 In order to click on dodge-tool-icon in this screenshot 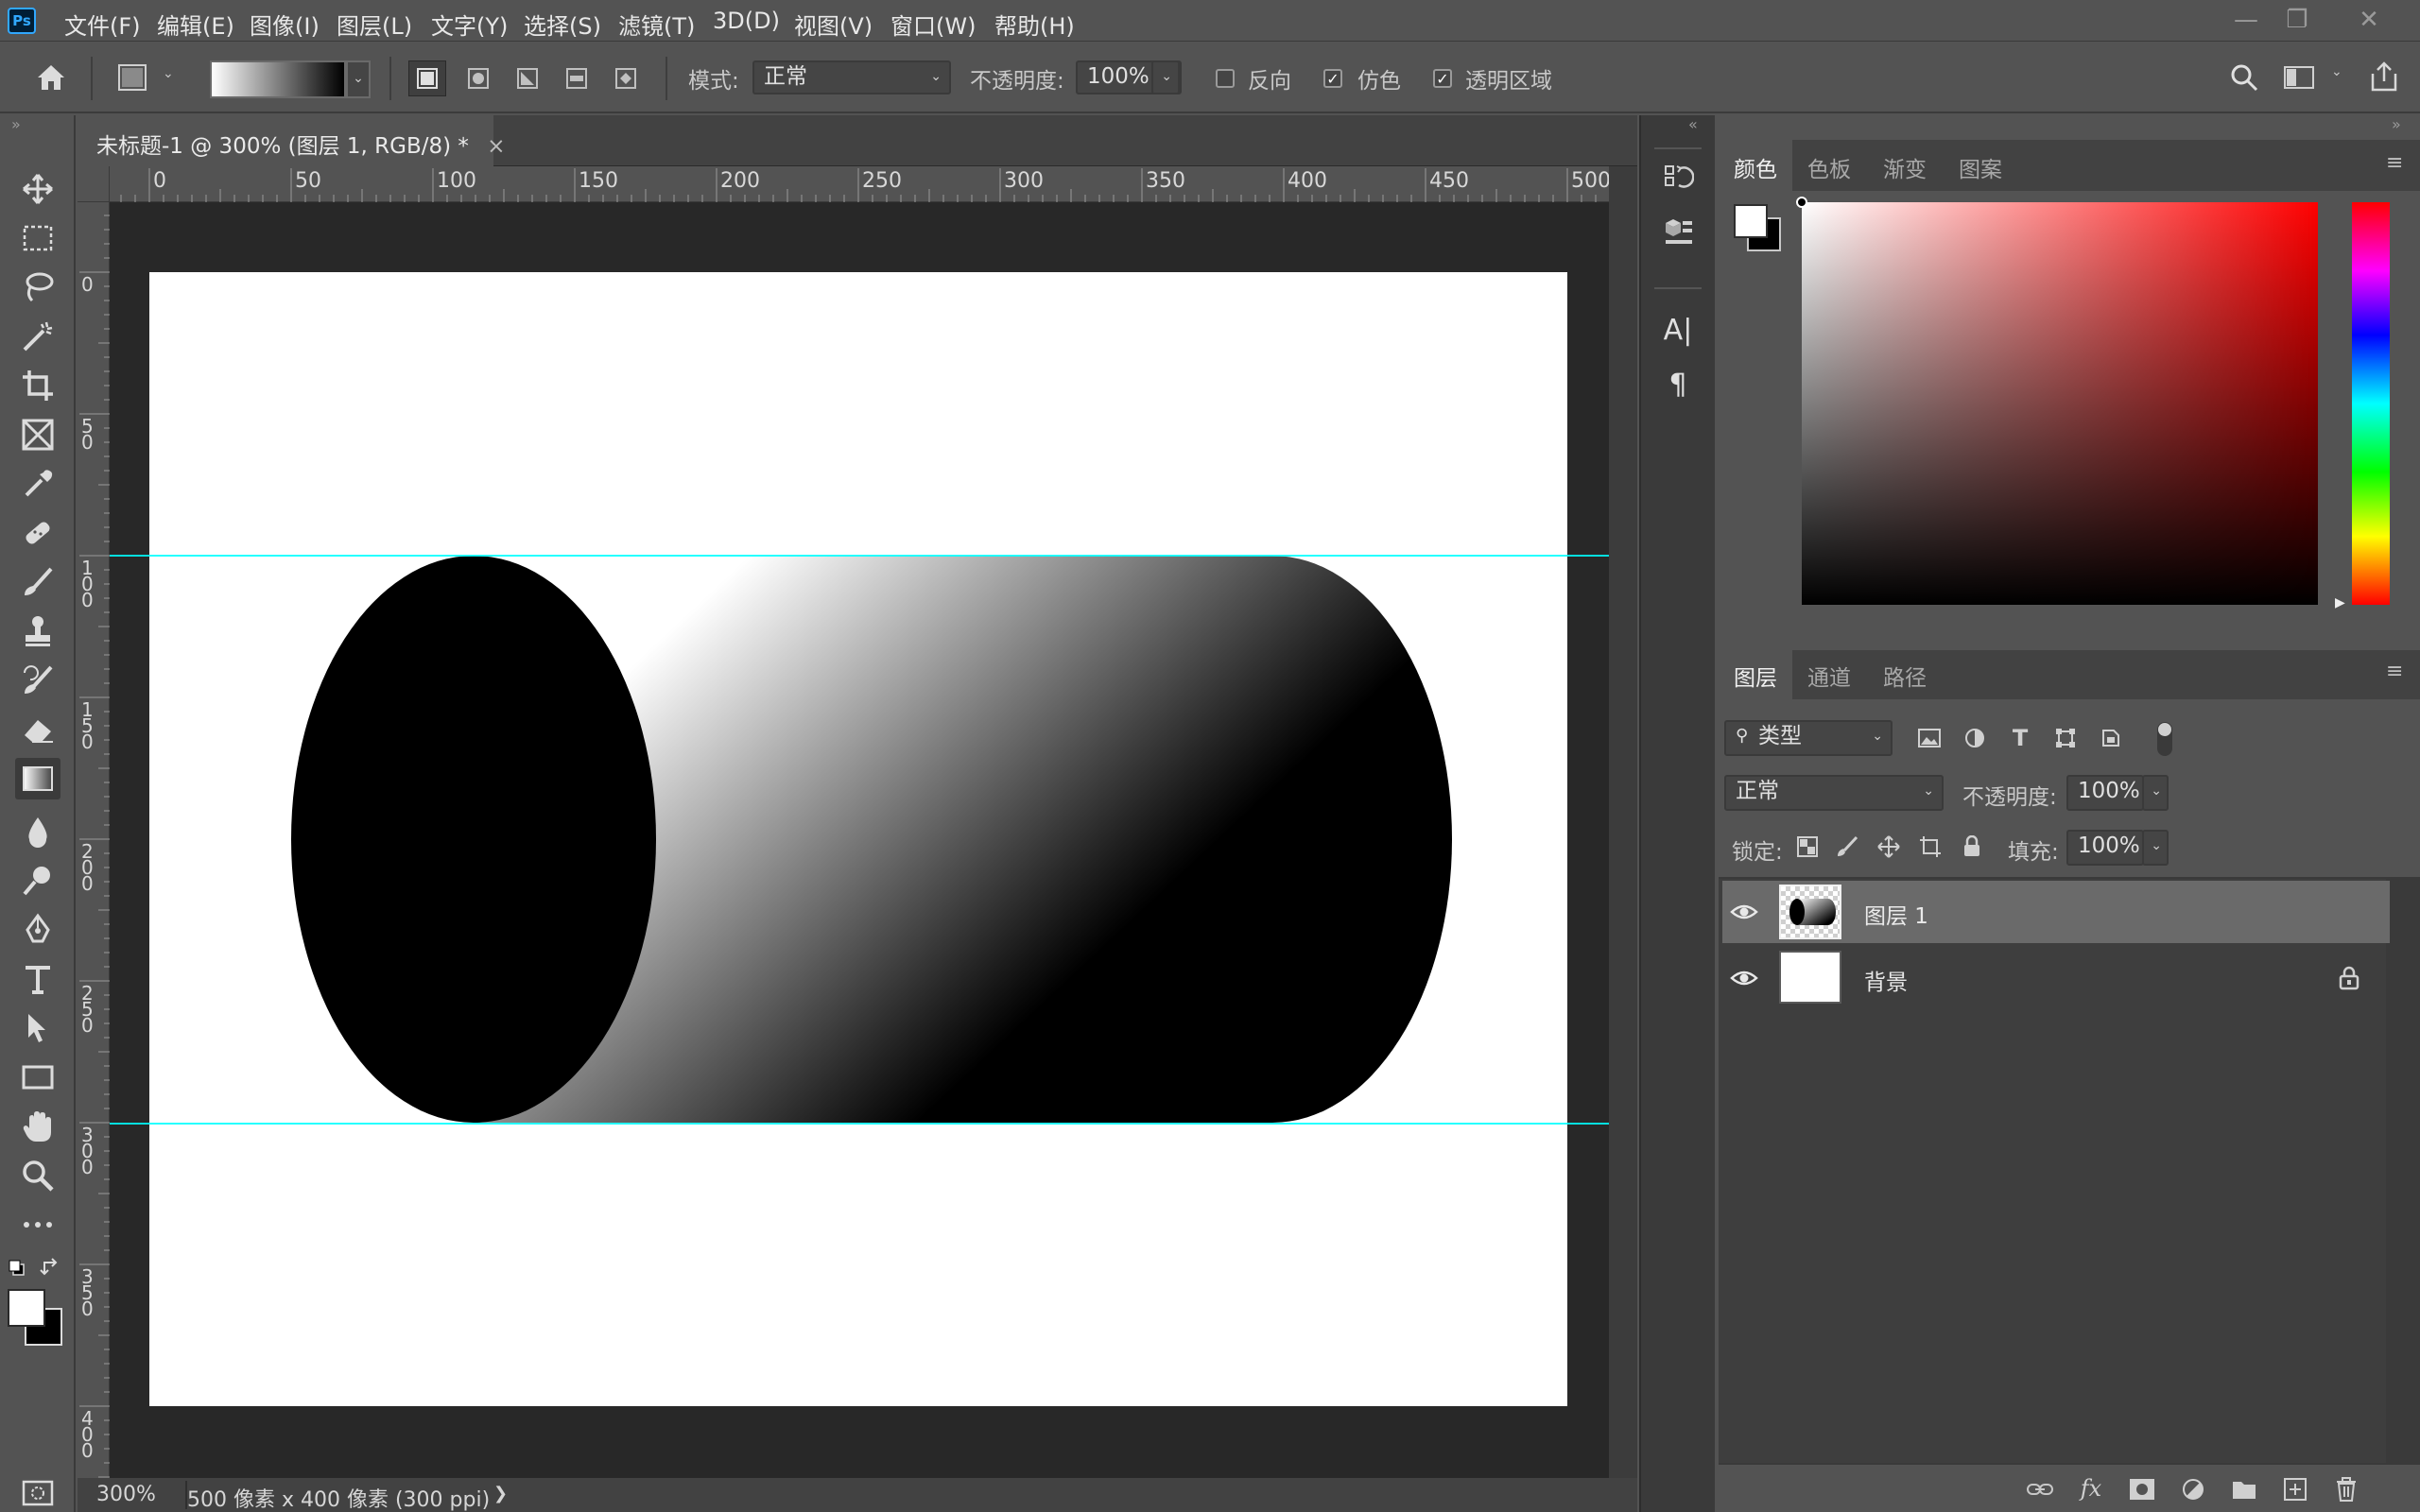, I will do `click(37, 881)`.